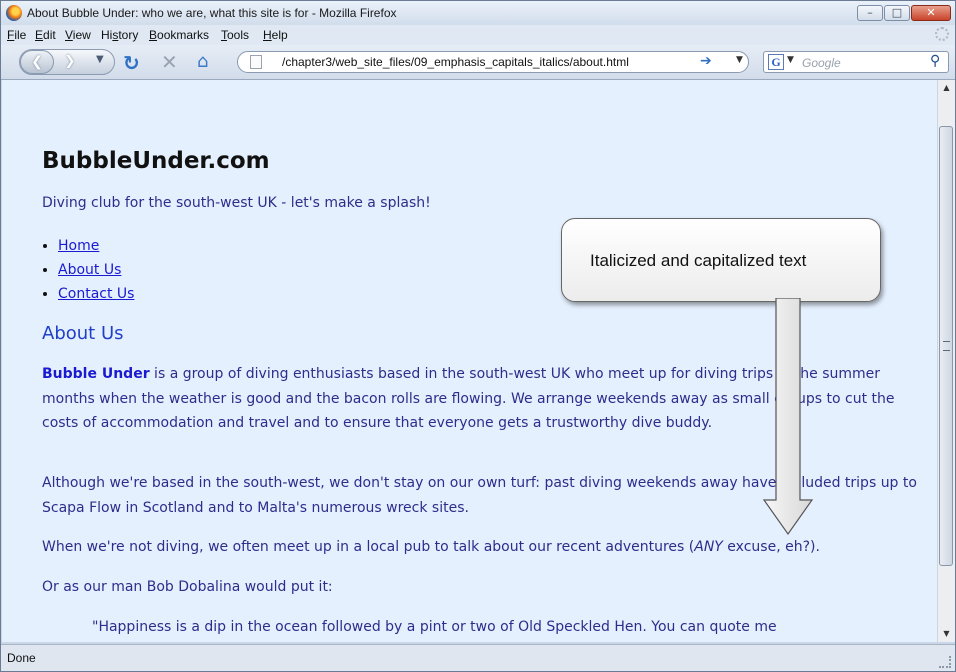 Image resolution: width=956 pixels, height=672 pixels. What do you see at coordinates (119, 35) in the screenshot?
I see `menu-history: History` at bounding box center [119, 35].